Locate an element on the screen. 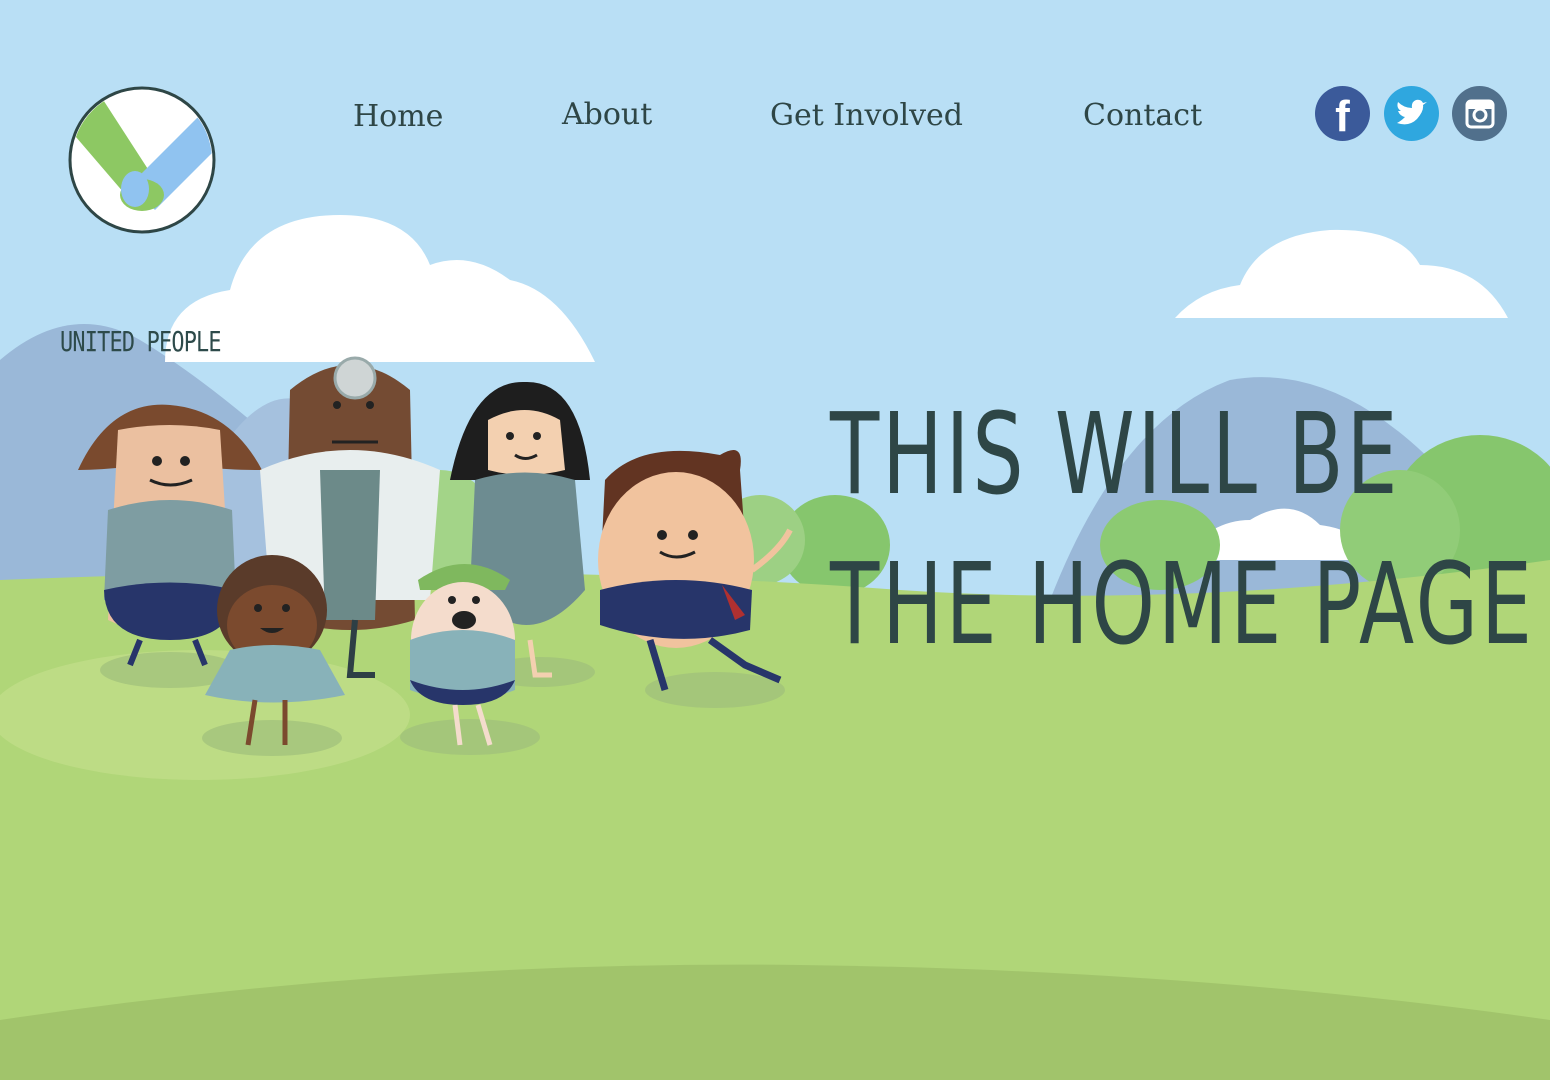 The height and width of the screenshot is (1080, 1550). facebook-icon: f is located at coordinates (1342, 116).